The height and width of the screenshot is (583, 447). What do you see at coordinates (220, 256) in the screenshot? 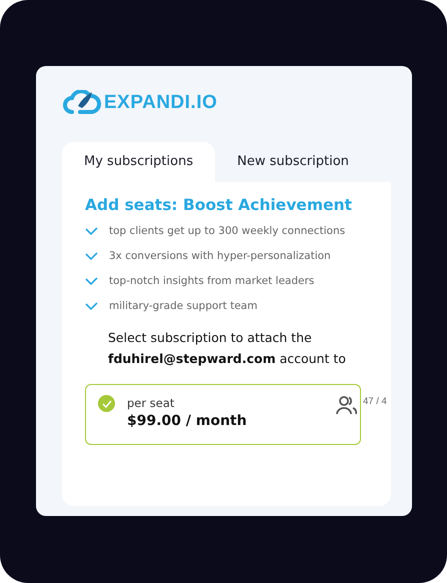
I see `feature-text: 3x conversions with hyper-personalization` at bounding box center [220, 256].